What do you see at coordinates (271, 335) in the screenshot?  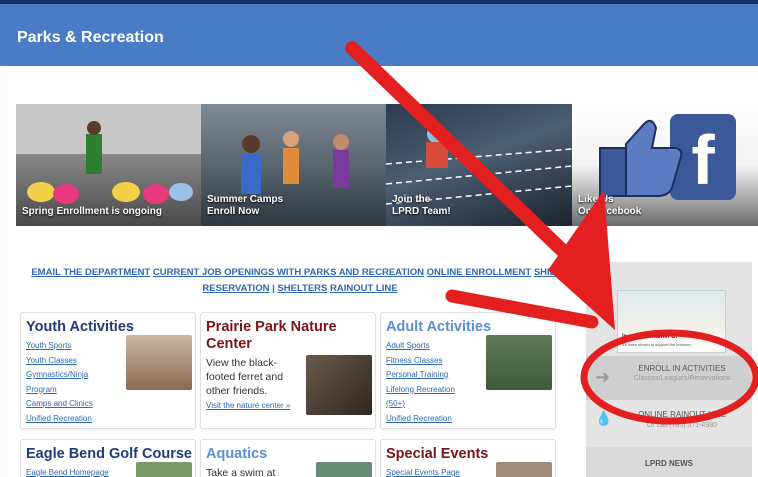 I see `card-title: Prairie Park Nature Center` at bounding box center [271, 335].